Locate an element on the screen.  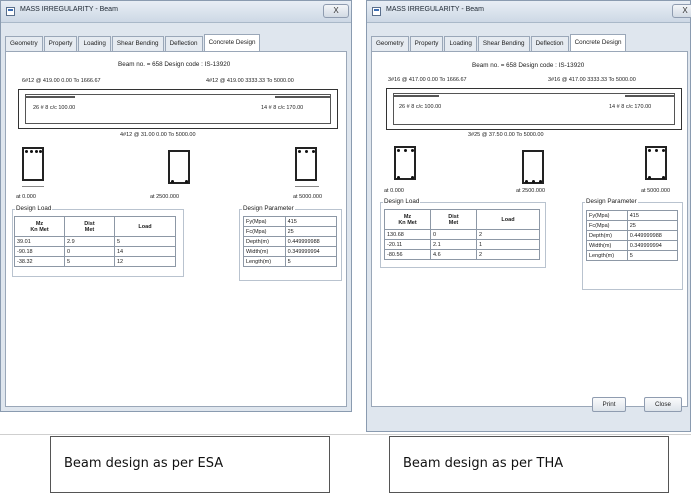
top-bar-end-label: 4#12 @ 419.00 3333.33 To 5000.00 is located at coordinates (250, 81).